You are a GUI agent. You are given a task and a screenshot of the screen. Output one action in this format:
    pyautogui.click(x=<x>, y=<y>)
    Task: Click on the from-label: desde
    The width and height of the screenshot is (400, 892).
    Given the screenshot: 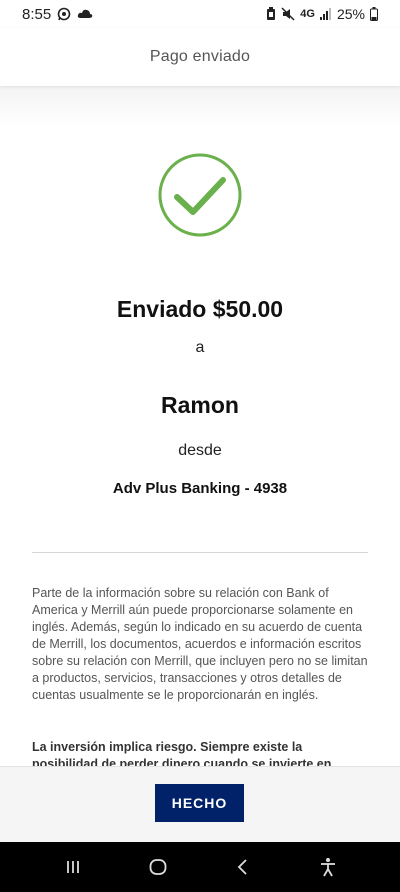 What is the action you would take?
    pyautogui.click(x=200, y=450)
    